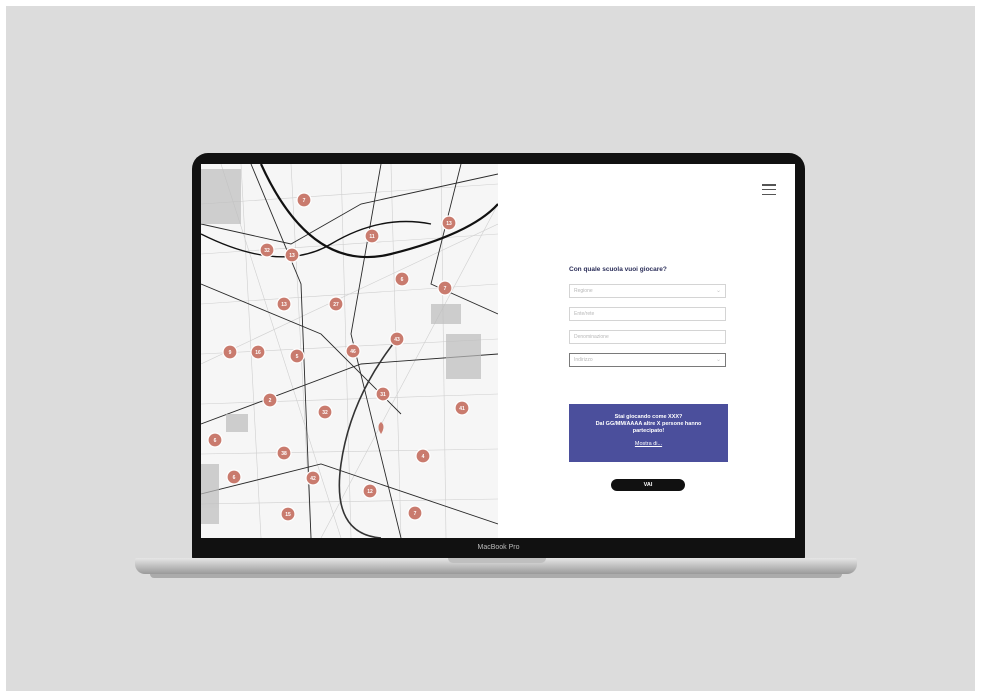 Image resolution: width=981 pixels, height=697 pixels. What do you see at coordinates (648, 485) in the screenshot?
I see `vai-button: VAI` at bounding box center [648, 485].